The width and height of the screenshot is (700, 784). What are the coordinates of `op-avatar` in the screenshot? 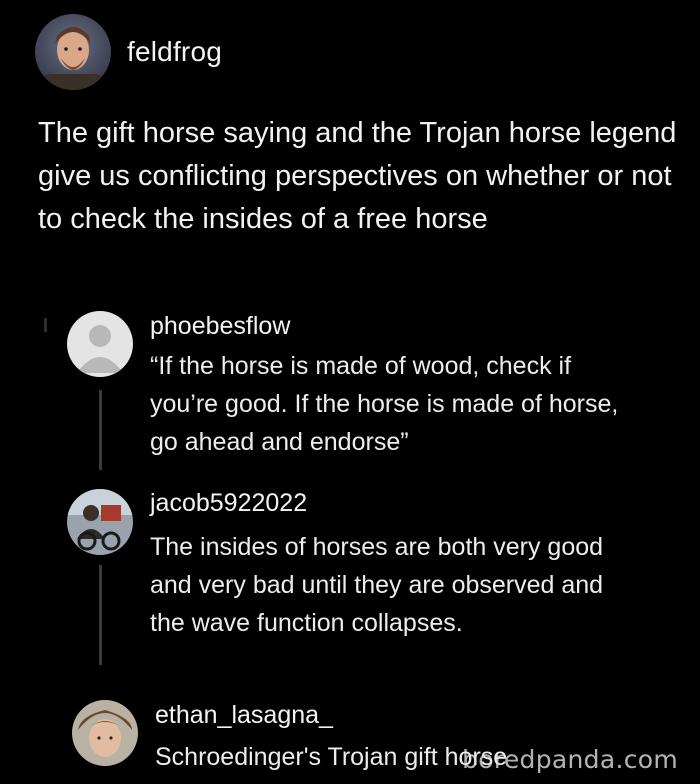 It's located at (73, 52).